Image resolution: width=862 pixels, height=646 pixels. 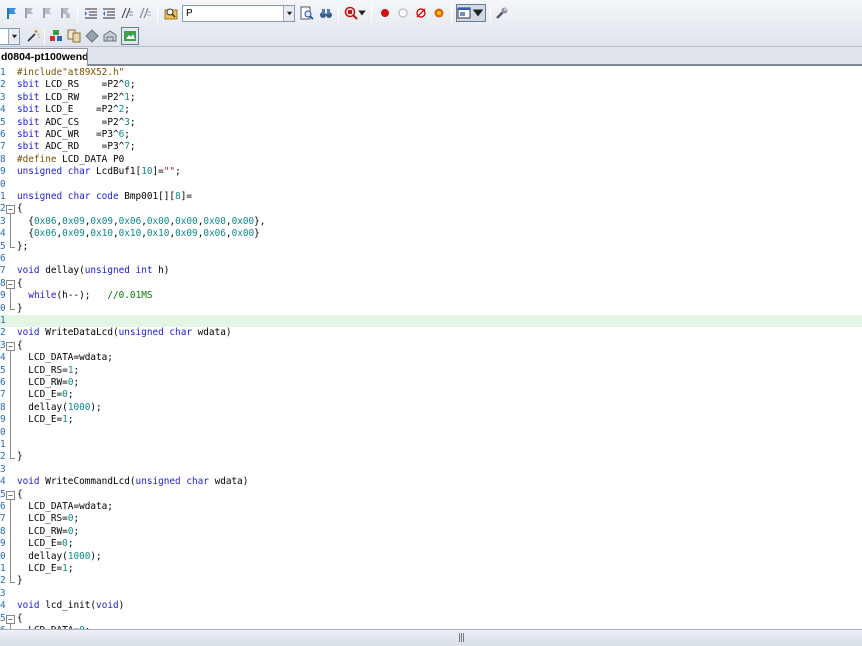 What do you see at coordinates (307, 13) in the screenshot?
I see `find-button` at bounding box center [307, 13].